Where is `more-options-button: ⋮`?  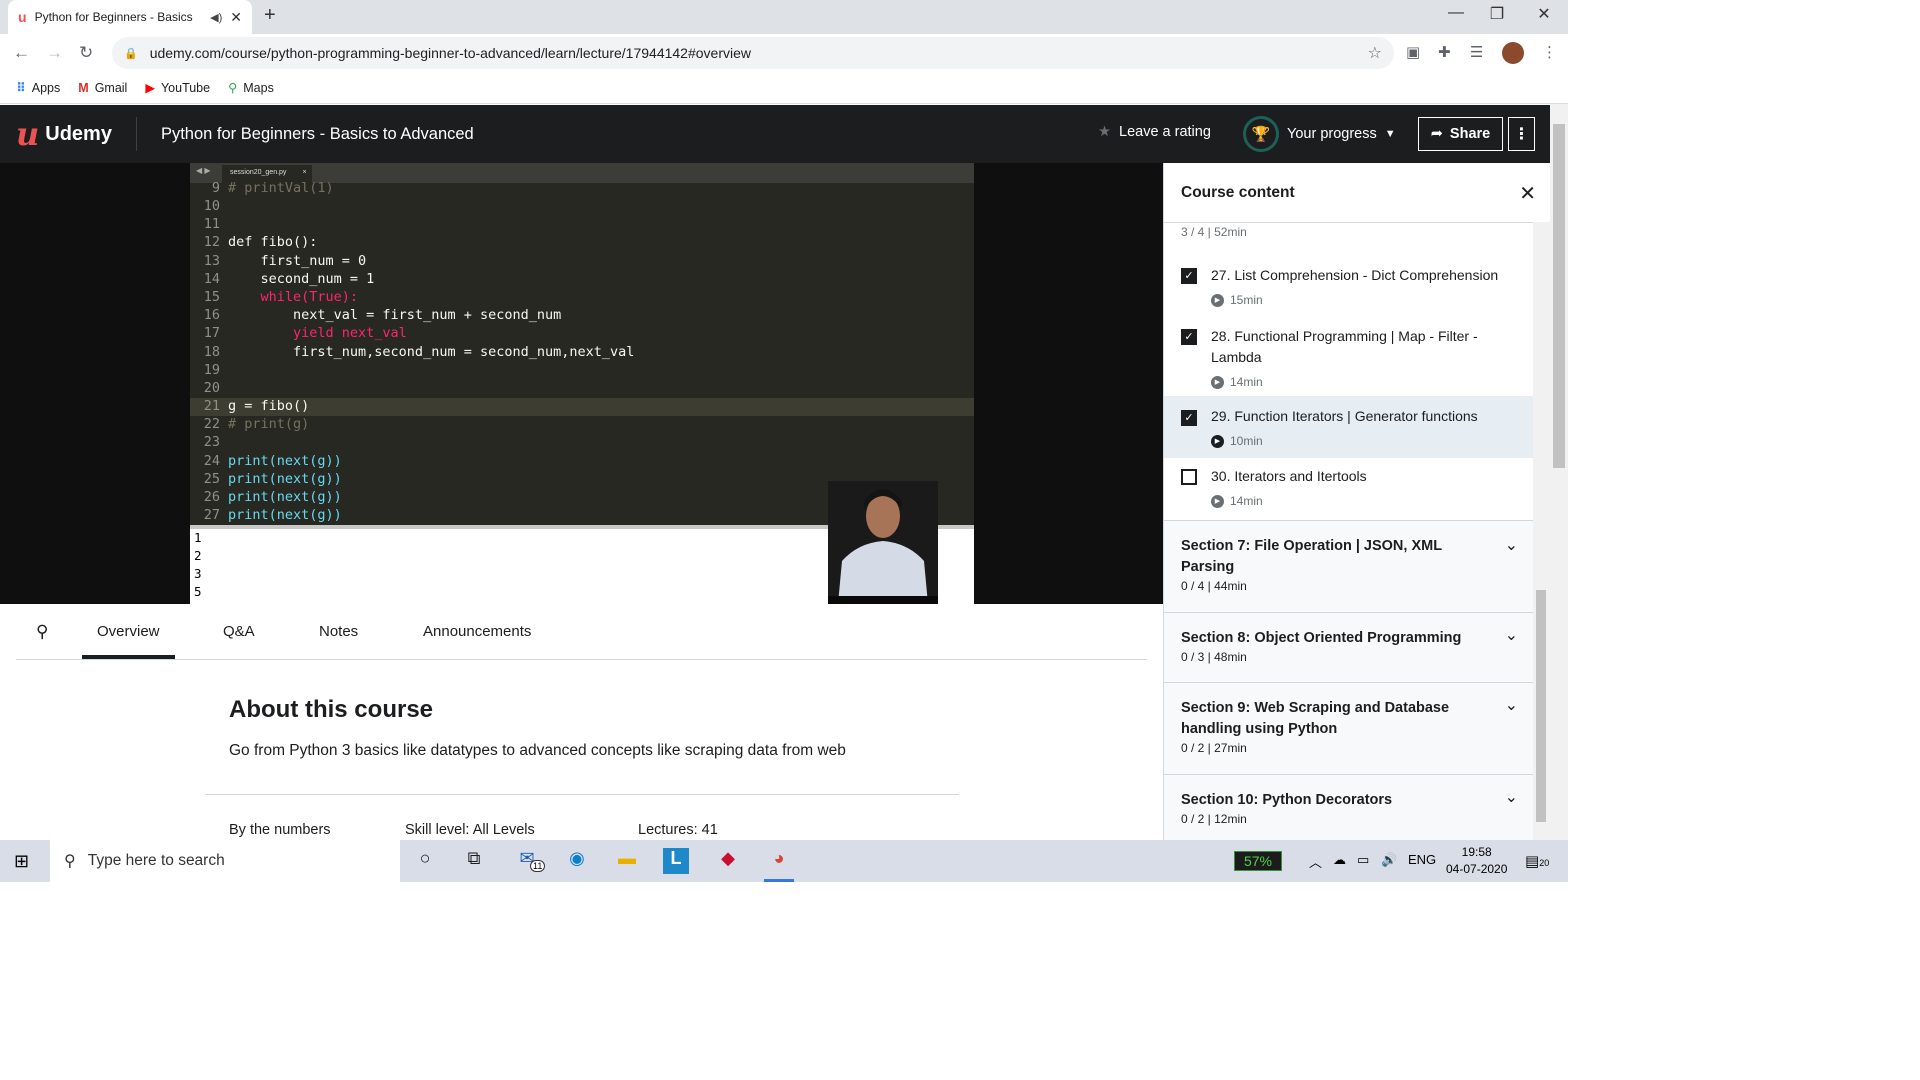 more-options-button: ⋮ is located at coordinates (1521, 134).